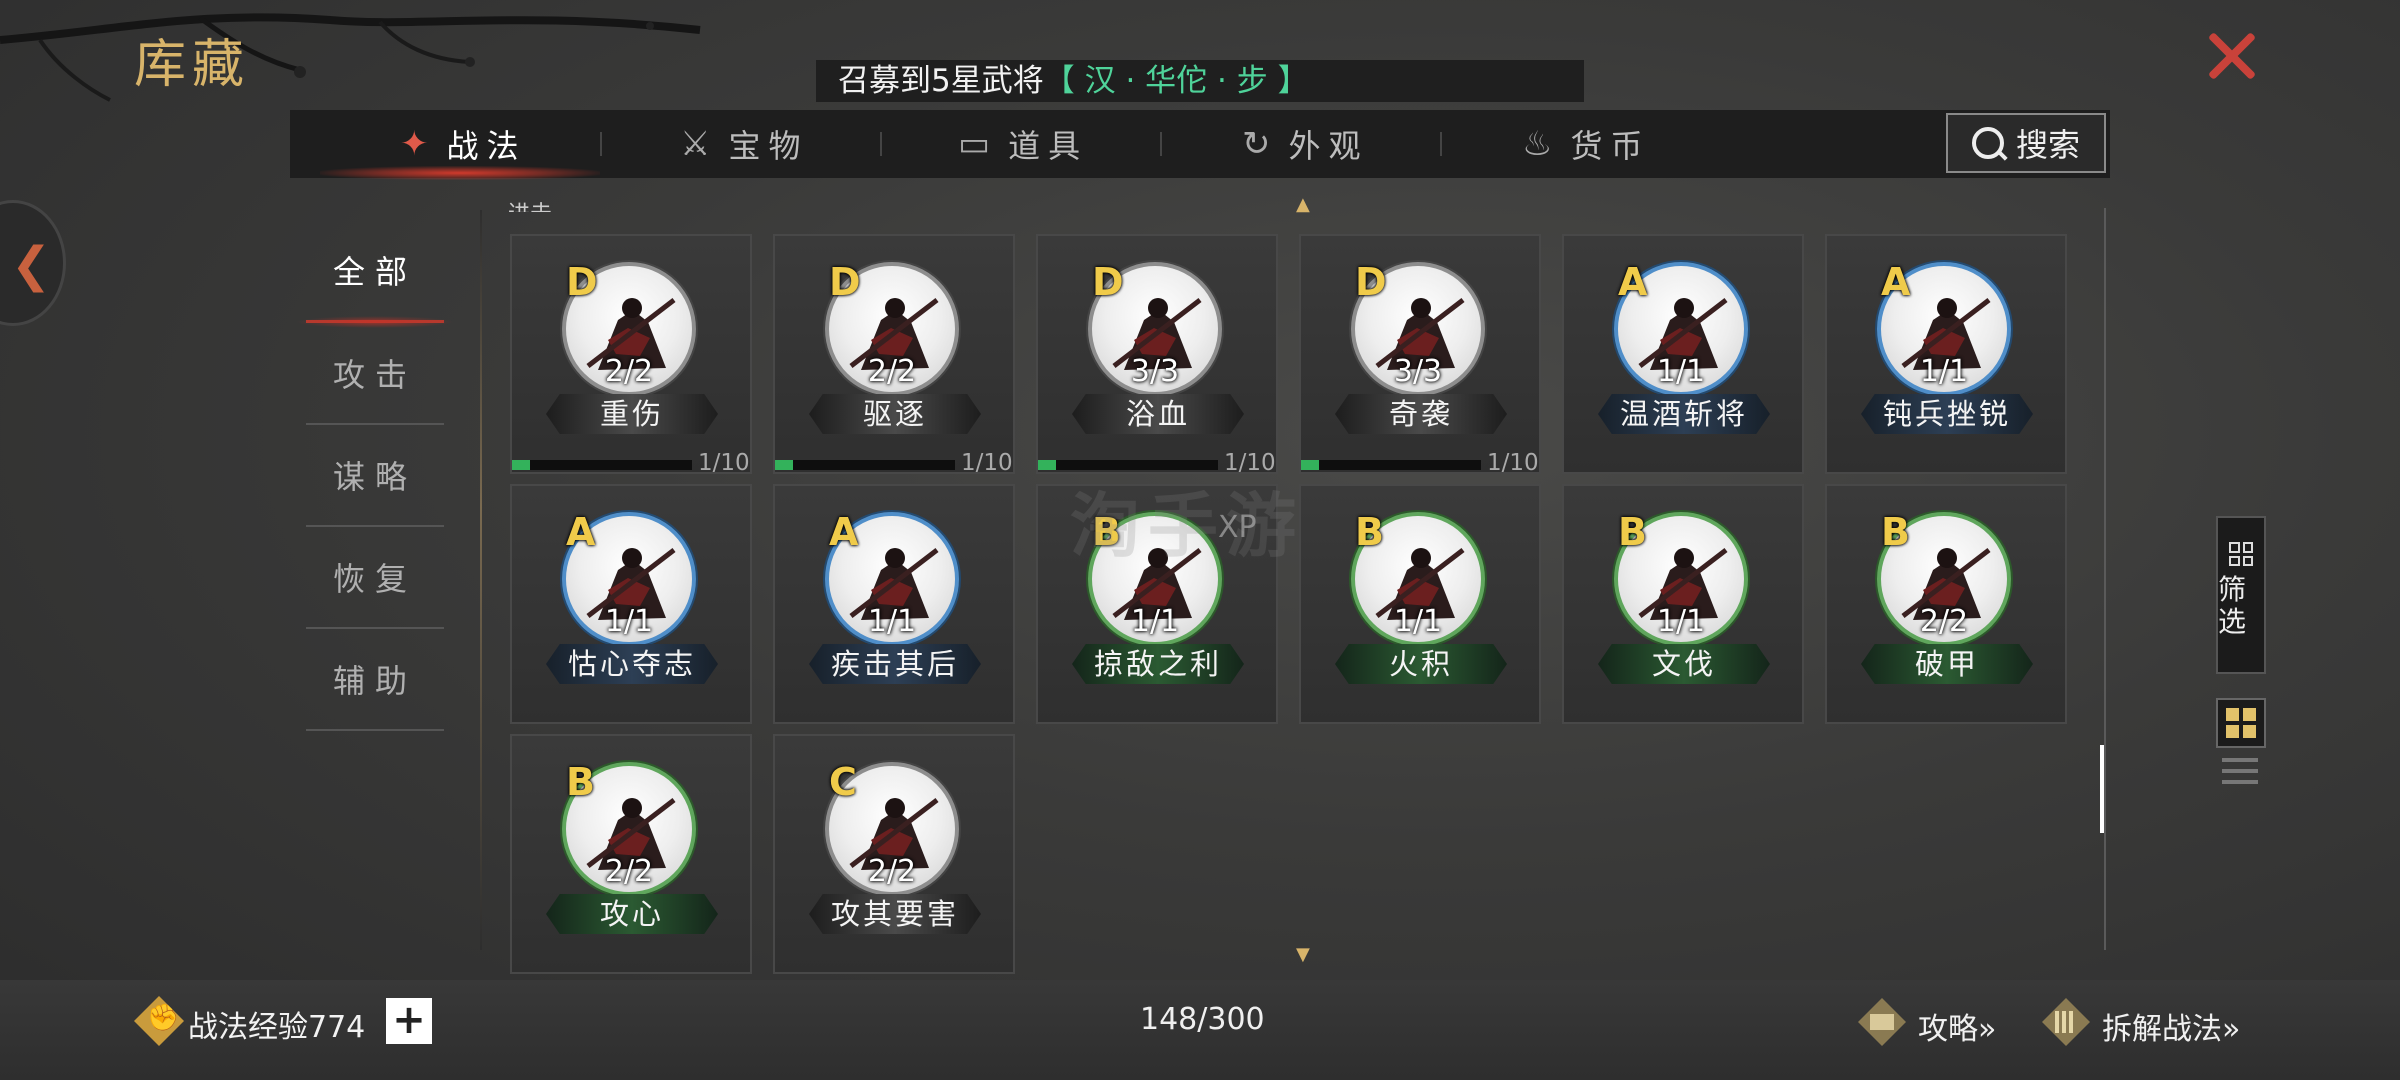  I want to click on category-list: 全部 攻击 谋略 恢复 辅助, so click(375, 475).